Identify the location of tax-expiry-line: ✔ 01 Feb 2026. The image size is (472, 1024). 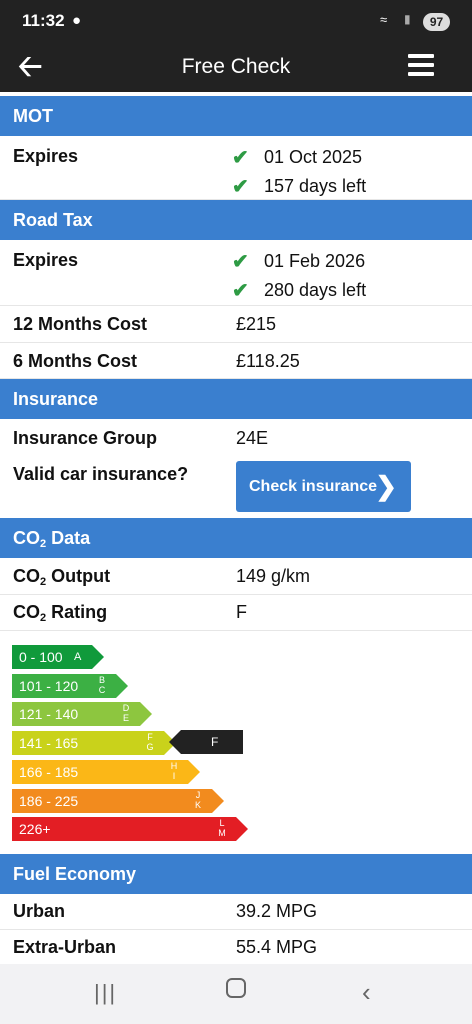
(298, 261).